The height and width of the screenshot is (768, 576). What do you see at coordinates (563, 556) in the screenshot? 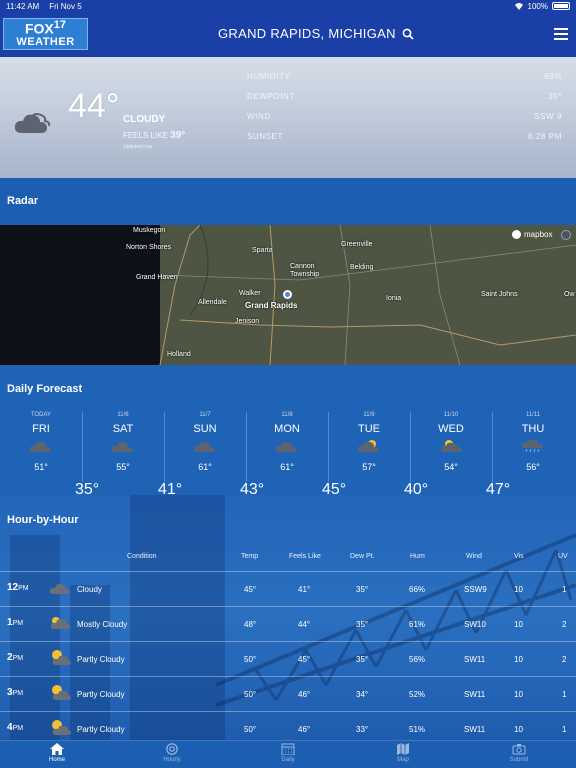
I see `col-uv: UV` at bounding box center [563, 556].